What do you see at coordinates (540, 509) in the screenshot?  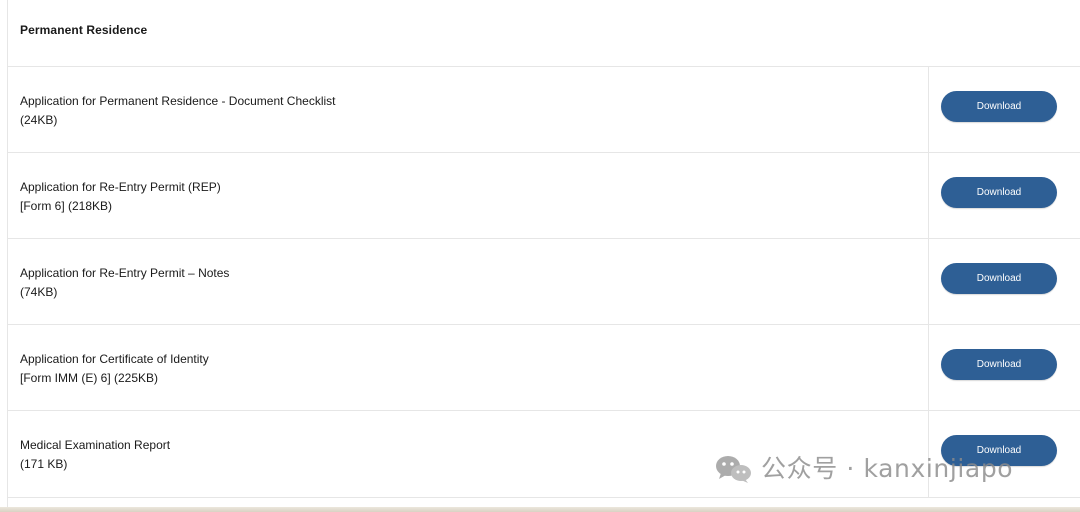 I see `bottom-edge` at bounding box center [540, 509].